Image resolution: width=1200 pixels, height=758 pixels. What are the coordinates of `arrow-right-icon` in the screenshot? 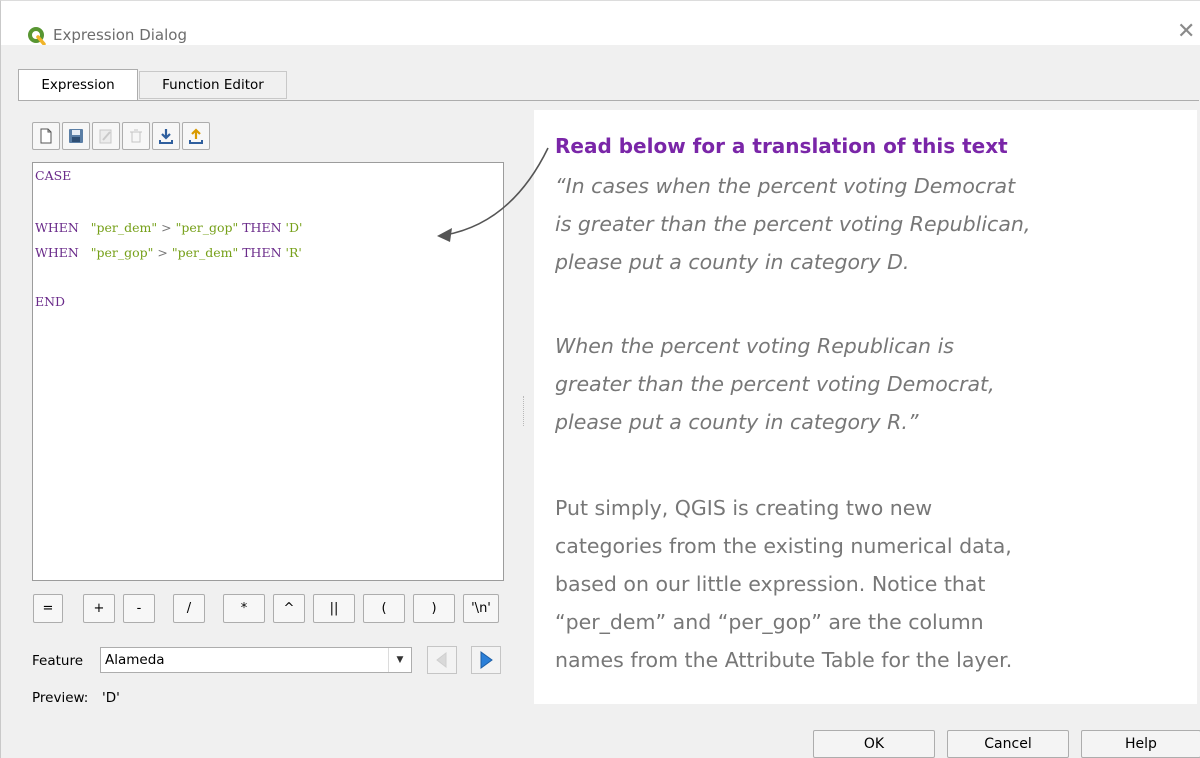 It's located at (486, 660).